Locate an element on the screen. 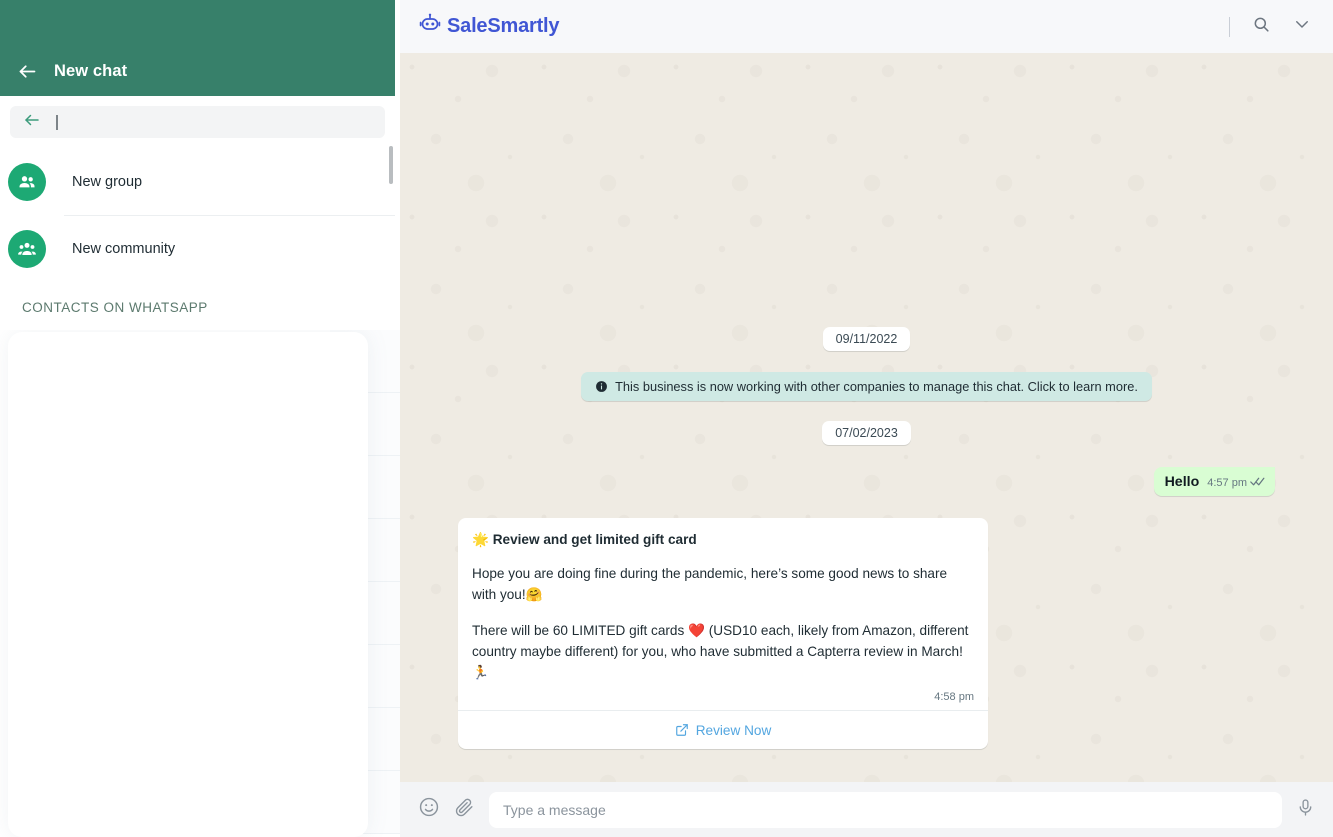  info-icon is located at coordinates (601, 386).